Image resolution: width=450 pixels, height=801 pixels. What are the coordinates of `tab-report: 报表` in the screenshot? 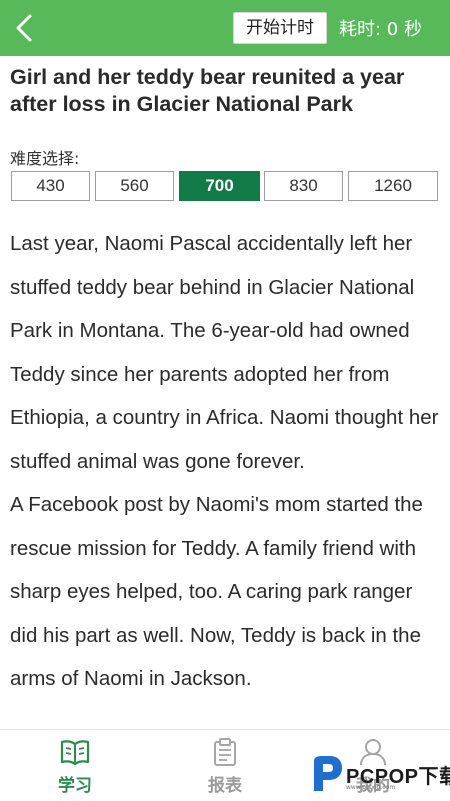 It's located at (225, 767).